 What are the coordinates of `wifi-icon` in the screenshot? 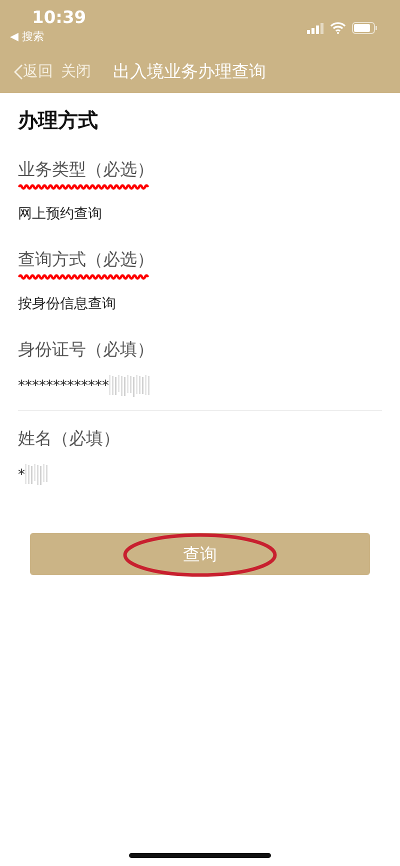 It's located at (338, 28).